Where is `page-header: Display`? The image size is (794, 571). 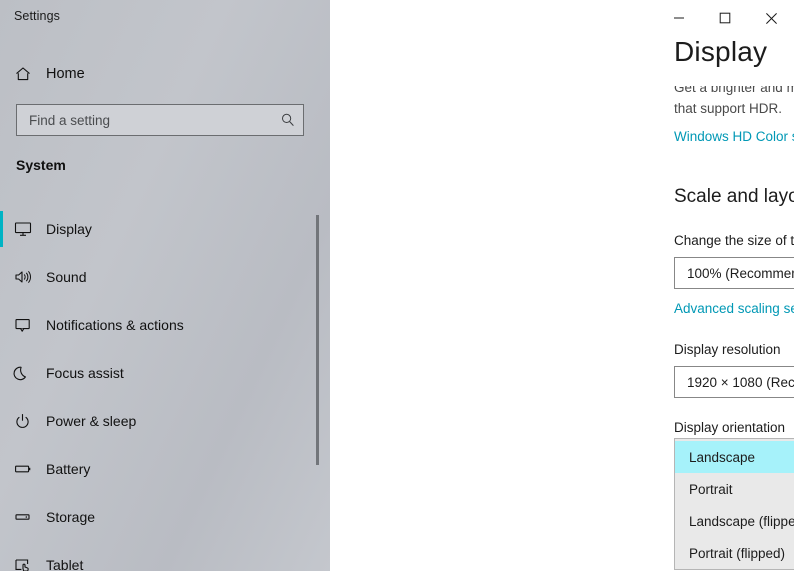
page-header: Display is located at coordinates (562, 61).